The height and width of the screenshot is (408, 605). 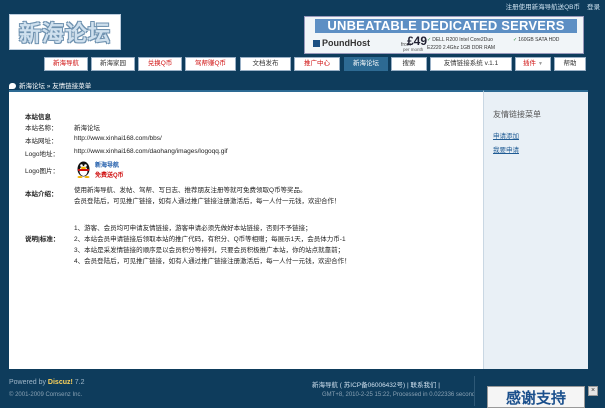 I want to click on intro-label: 本站介绍：, so click(x=41, y=194).